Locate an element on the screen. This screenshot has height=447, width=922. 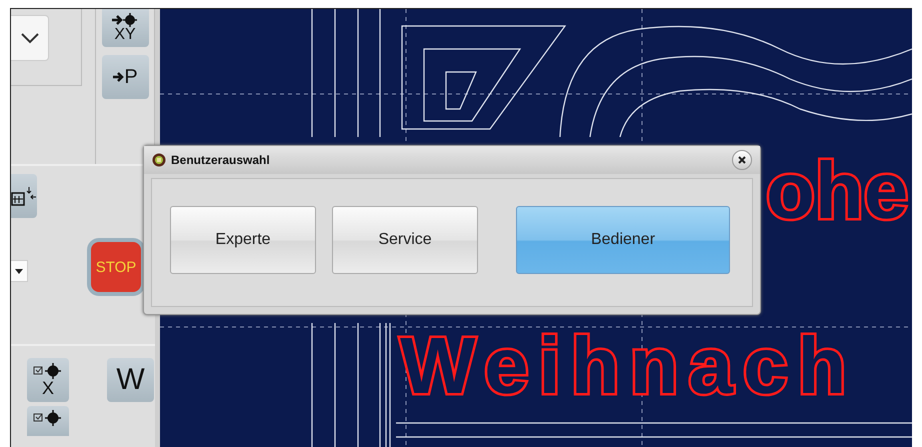
caret-down-icon is located at coordinates (19, 271).